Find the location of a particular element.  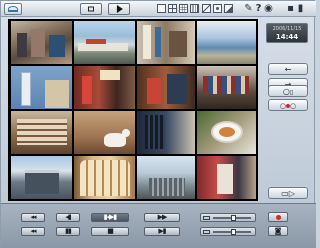

playback-mode-button is located at coordinates (119, 9).